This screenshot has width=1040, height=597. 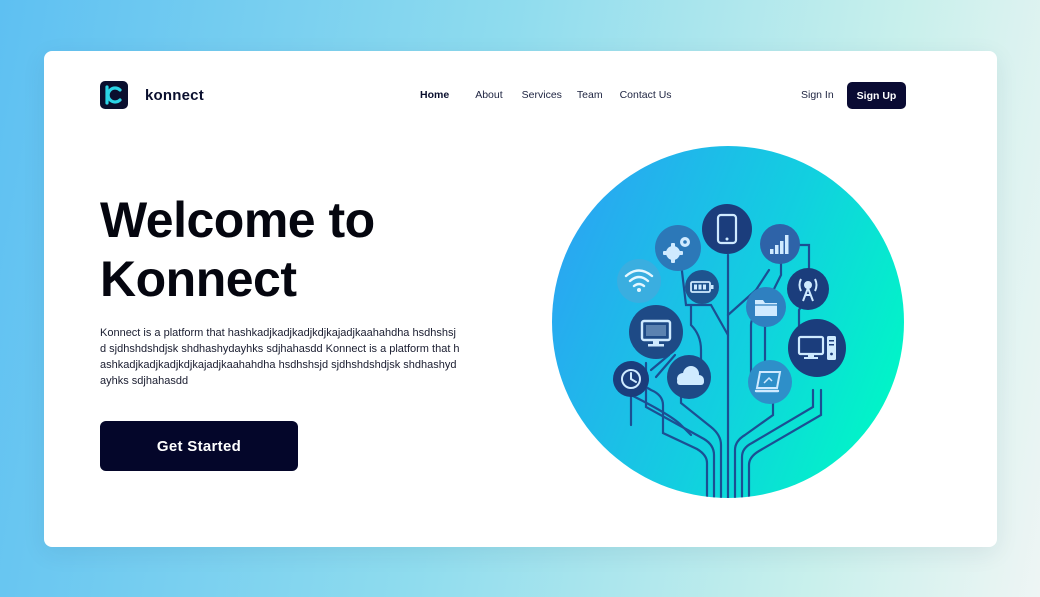 What do you see at coordinates (198, 279) in the screenshot?
I see `hero-title-line-2: Konnect` at bounding box center [198, 279].